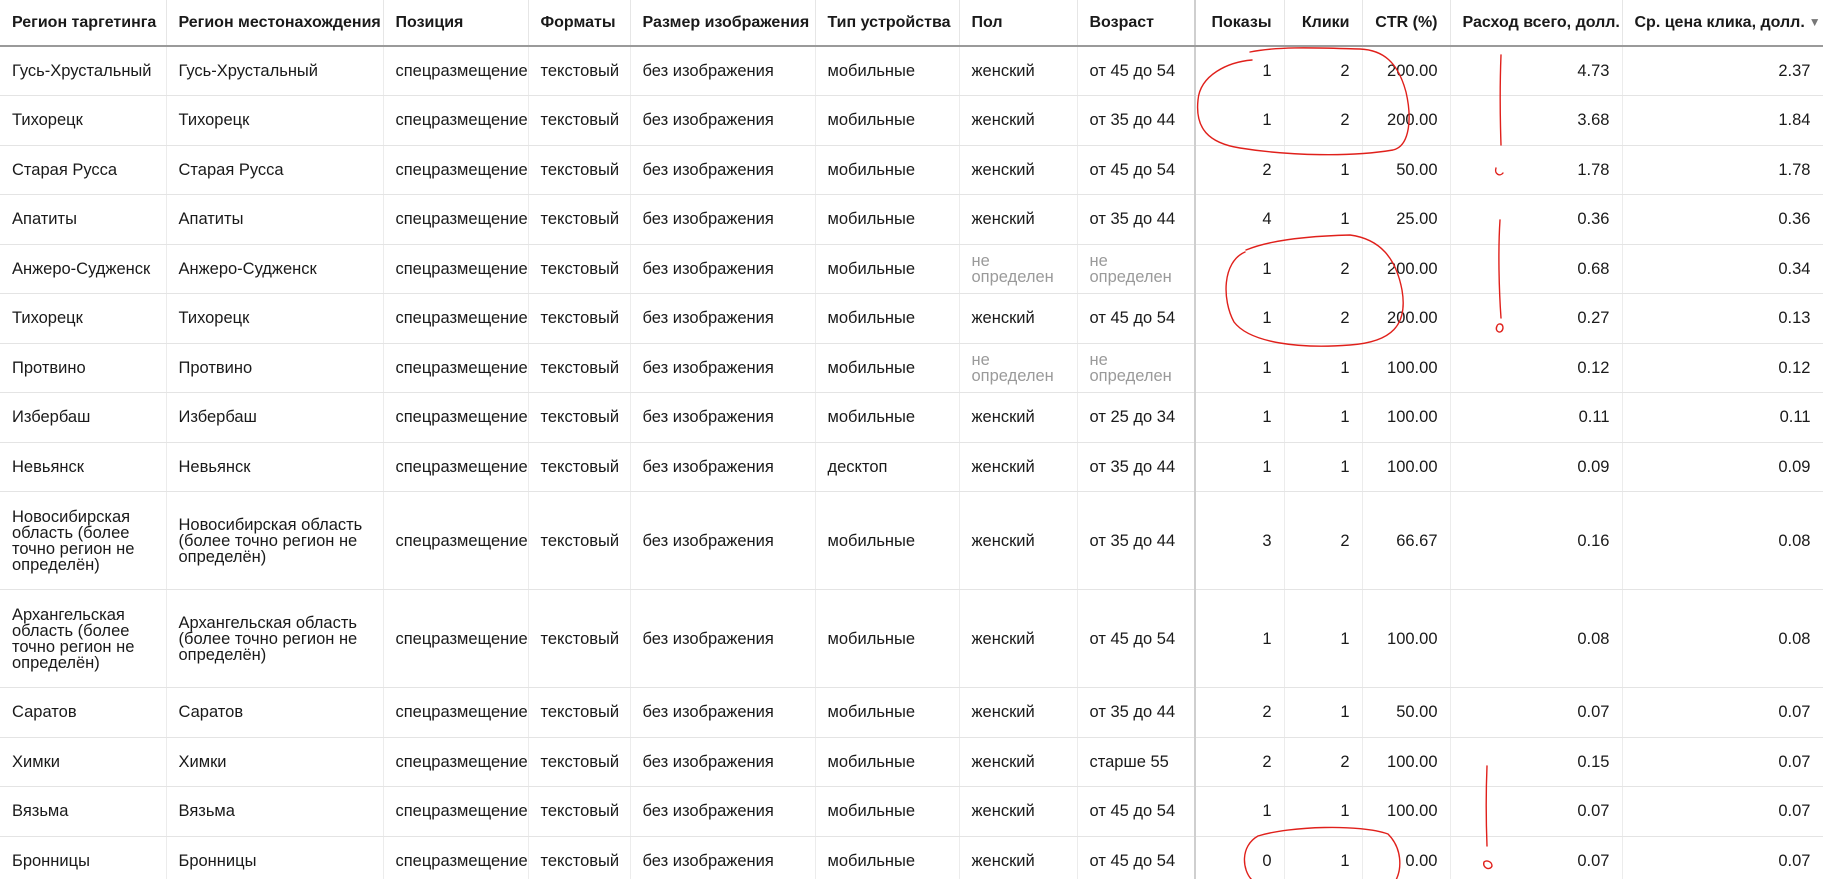 This screenshot has height=879, width=1823. I want to click on column-header-image-size: Размер изображения, so click(723, 23).